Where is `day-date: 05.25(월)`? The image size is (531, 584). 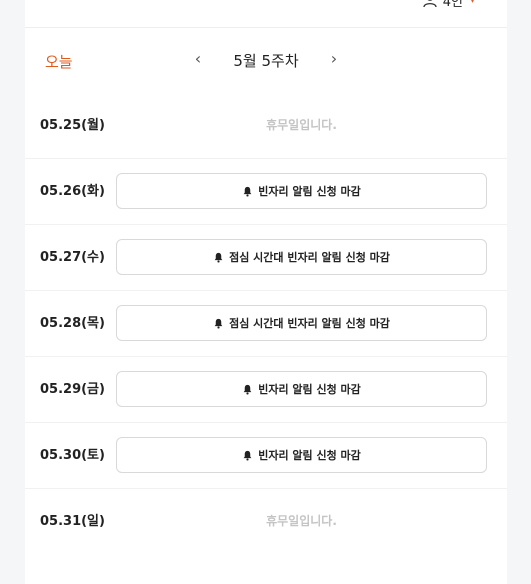 day-date: 05.25(월) is located at coordinates (72, 125).